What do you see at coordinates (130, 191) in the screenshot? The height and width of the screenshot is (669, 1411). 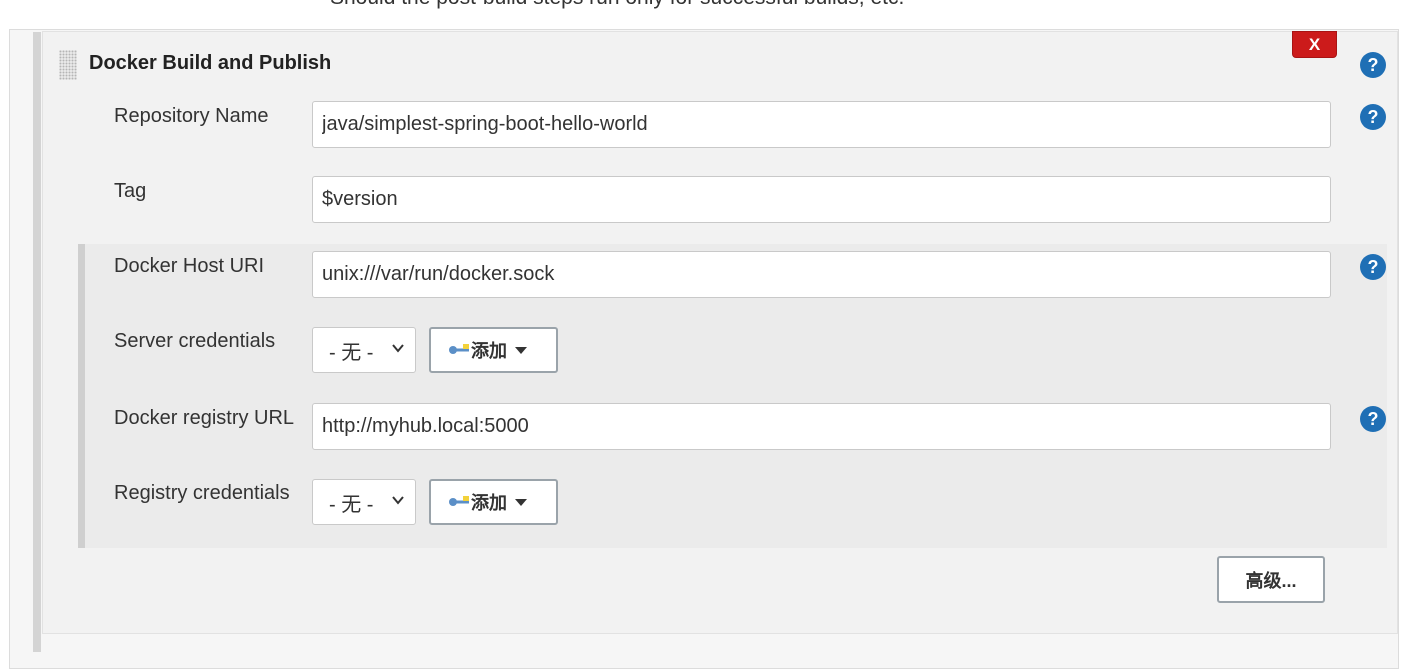 I see `tag-label: Tag` at bounding box center [130, 191].